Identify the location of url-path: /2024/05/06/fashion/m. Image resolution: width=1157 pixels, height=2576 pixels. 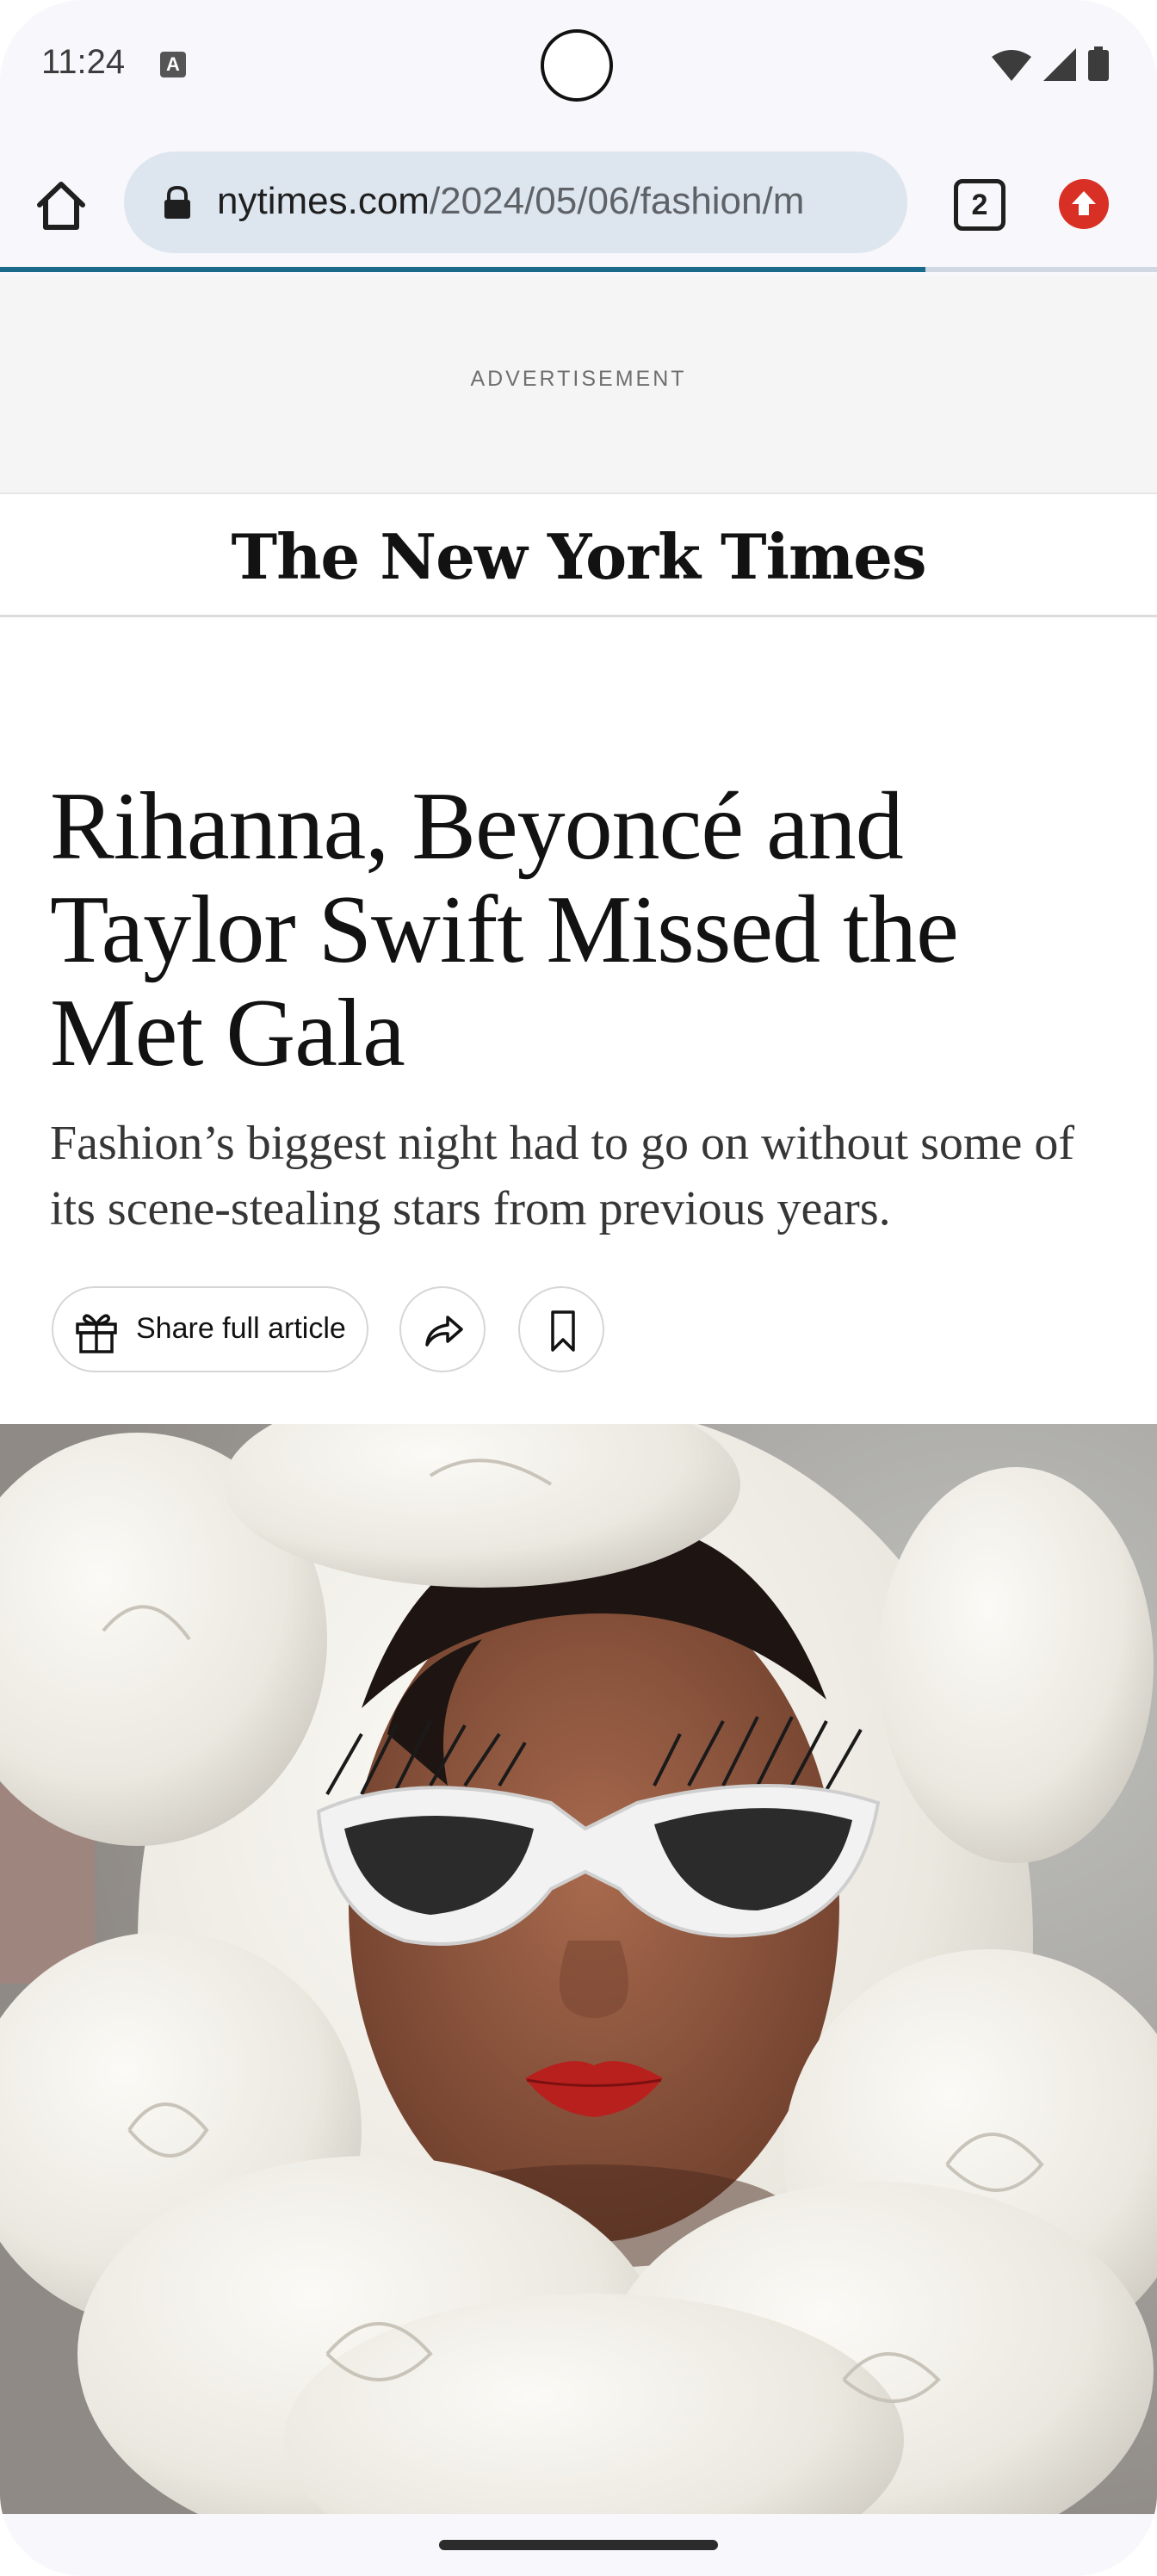
(617, 201).